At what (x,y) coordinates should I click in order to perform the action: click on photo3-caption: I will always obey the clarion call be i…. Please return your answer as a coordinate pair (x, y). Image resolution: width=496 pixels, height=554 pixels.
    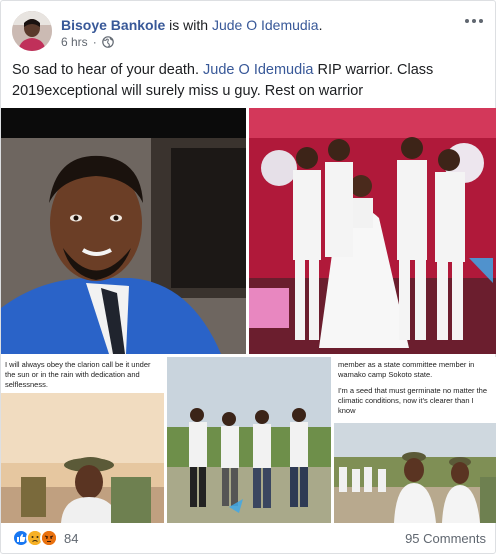
    Looking at the image, I should click on (78, 374).